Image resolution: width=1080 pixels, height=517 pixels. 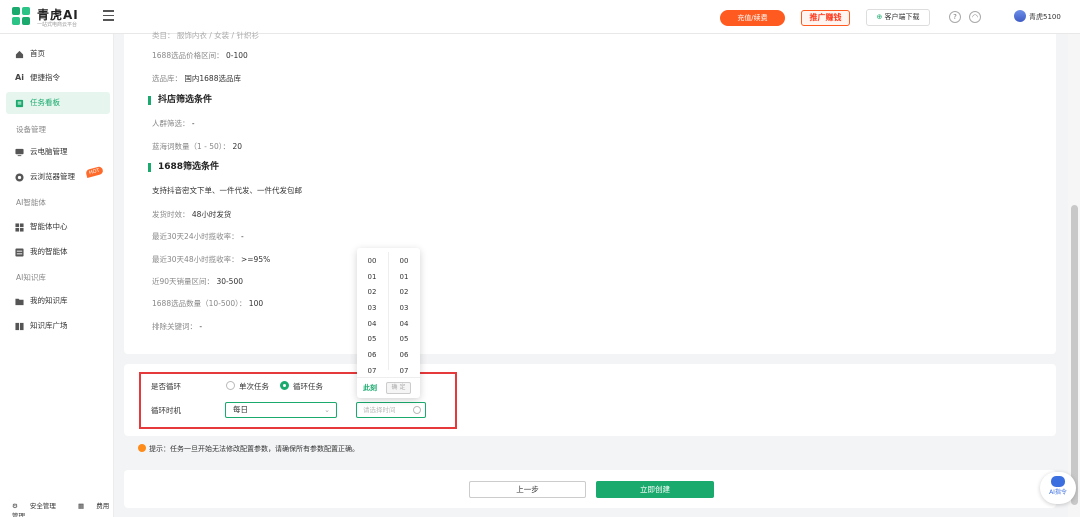 What do you see at coordinates (58, 176) in the screenshot?
I see `sidebar-item-cloud-browser: 云浏览器管理 HOT` at bounding box center [58, 176].